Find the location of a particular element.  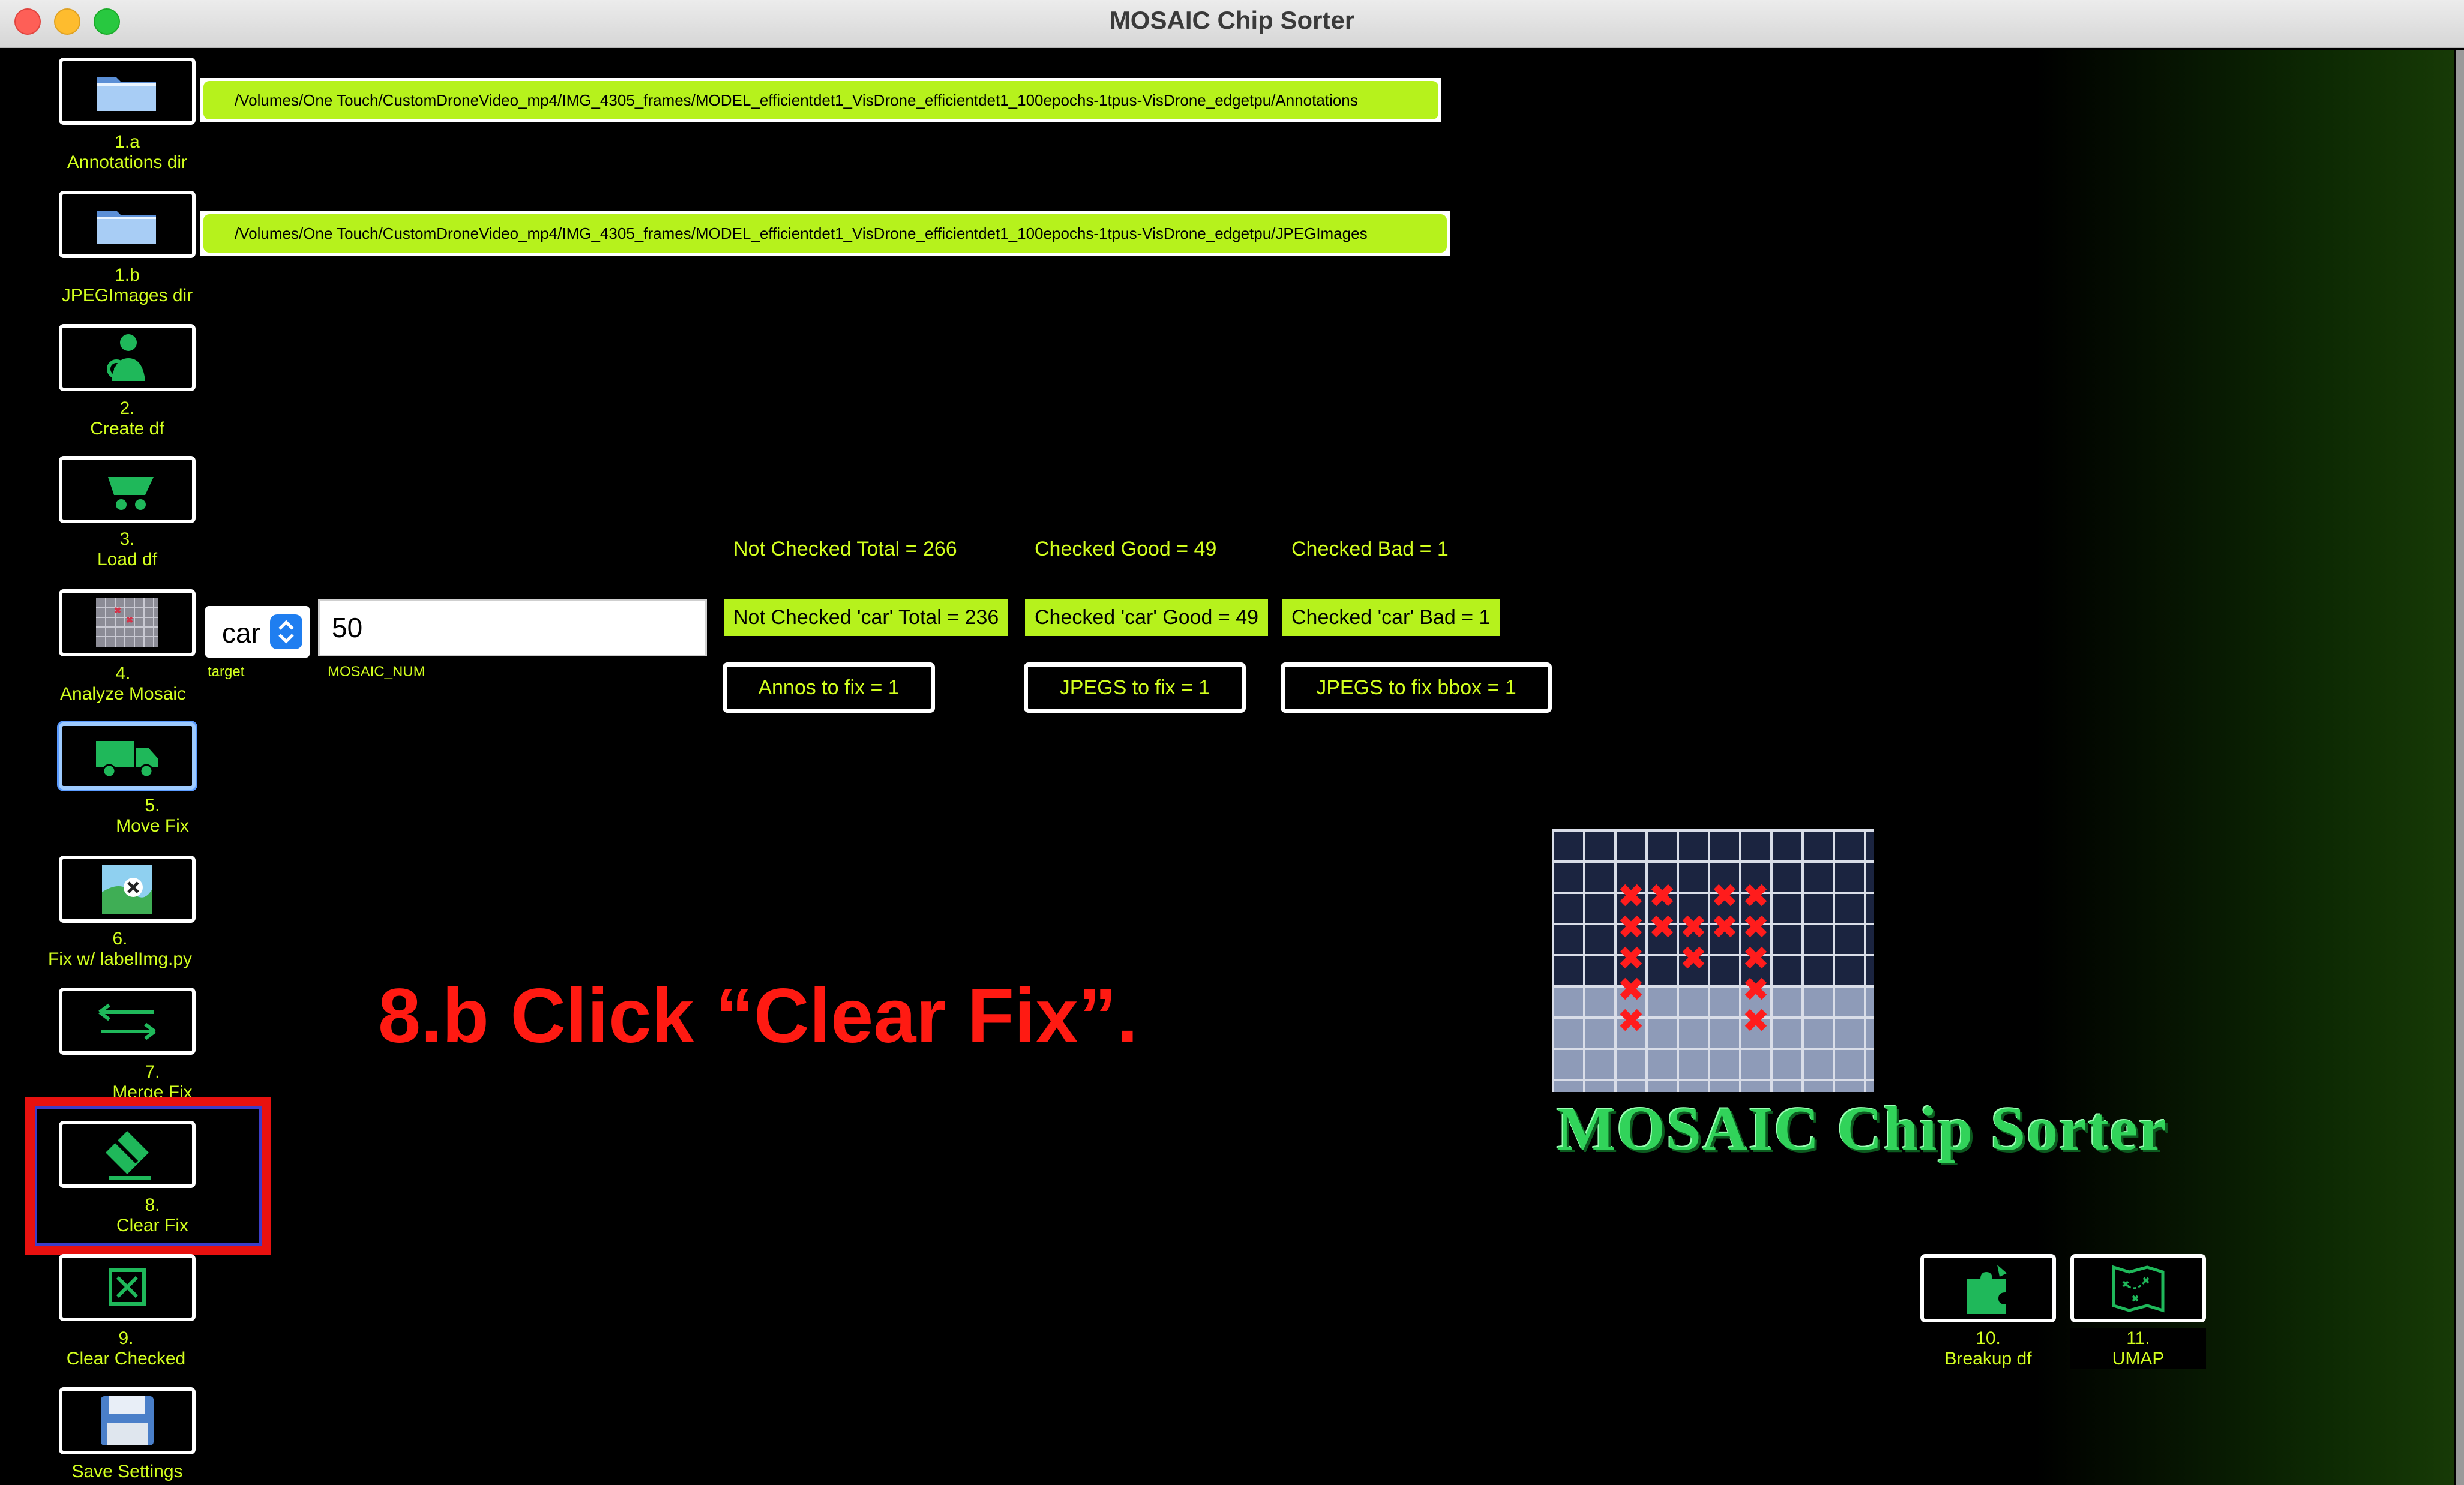

person-gear-icon is located at coordinates (126, 357).